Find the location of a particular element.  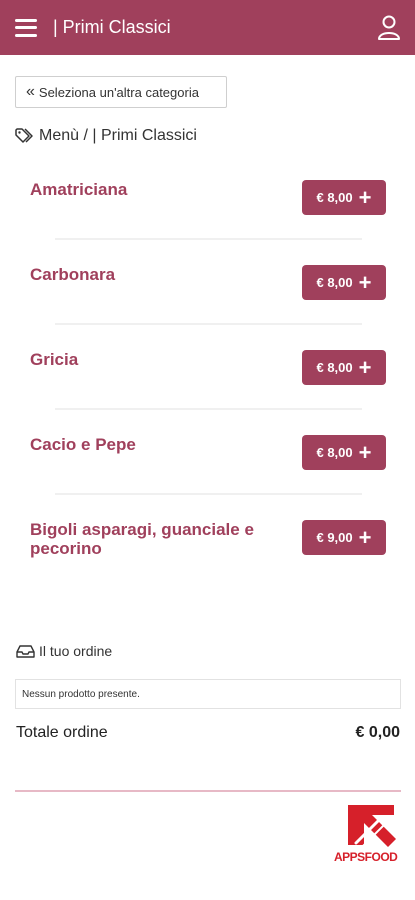

product-price: € 9,00 is located at coordinates (334, 537).